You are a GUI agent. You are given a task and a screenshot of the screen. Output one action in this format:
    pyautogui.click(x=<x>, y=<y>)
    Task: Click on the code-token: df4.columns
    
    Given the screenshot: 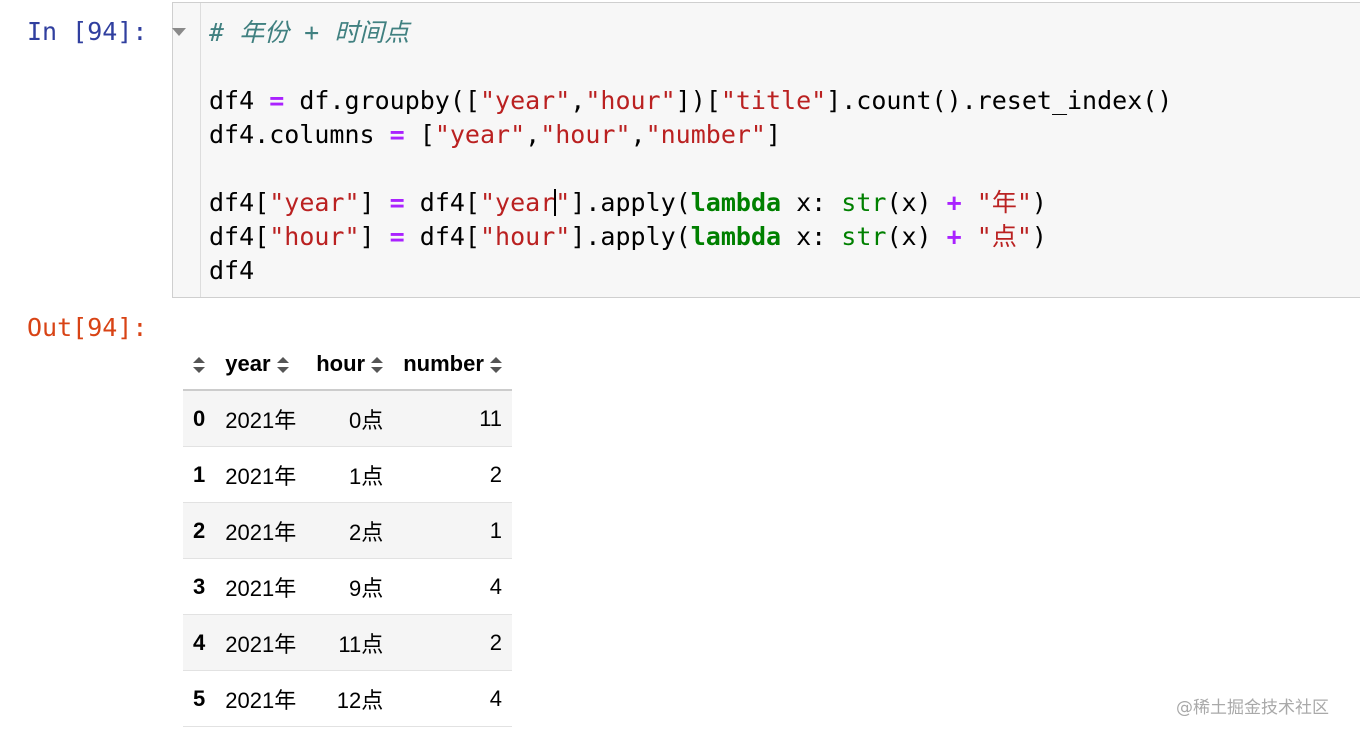 What is the action you would take?
    pyautogui.click(x=292, y=134)
    